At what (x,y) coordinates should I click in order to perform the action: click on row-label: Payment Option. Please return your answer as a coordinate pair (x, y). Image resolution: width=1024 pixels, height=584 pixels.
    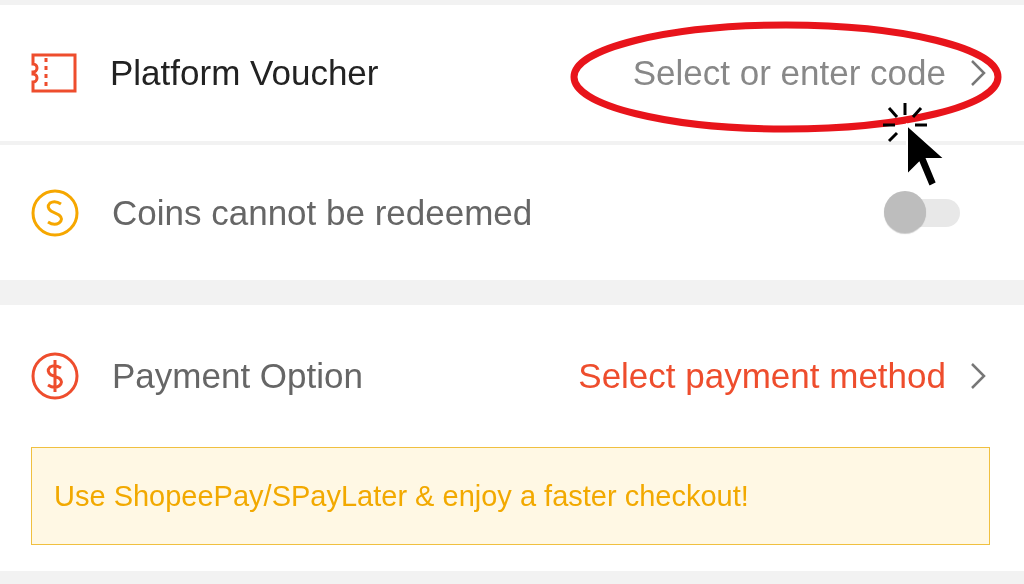
    Looking at the image, I should click on (237, 376).